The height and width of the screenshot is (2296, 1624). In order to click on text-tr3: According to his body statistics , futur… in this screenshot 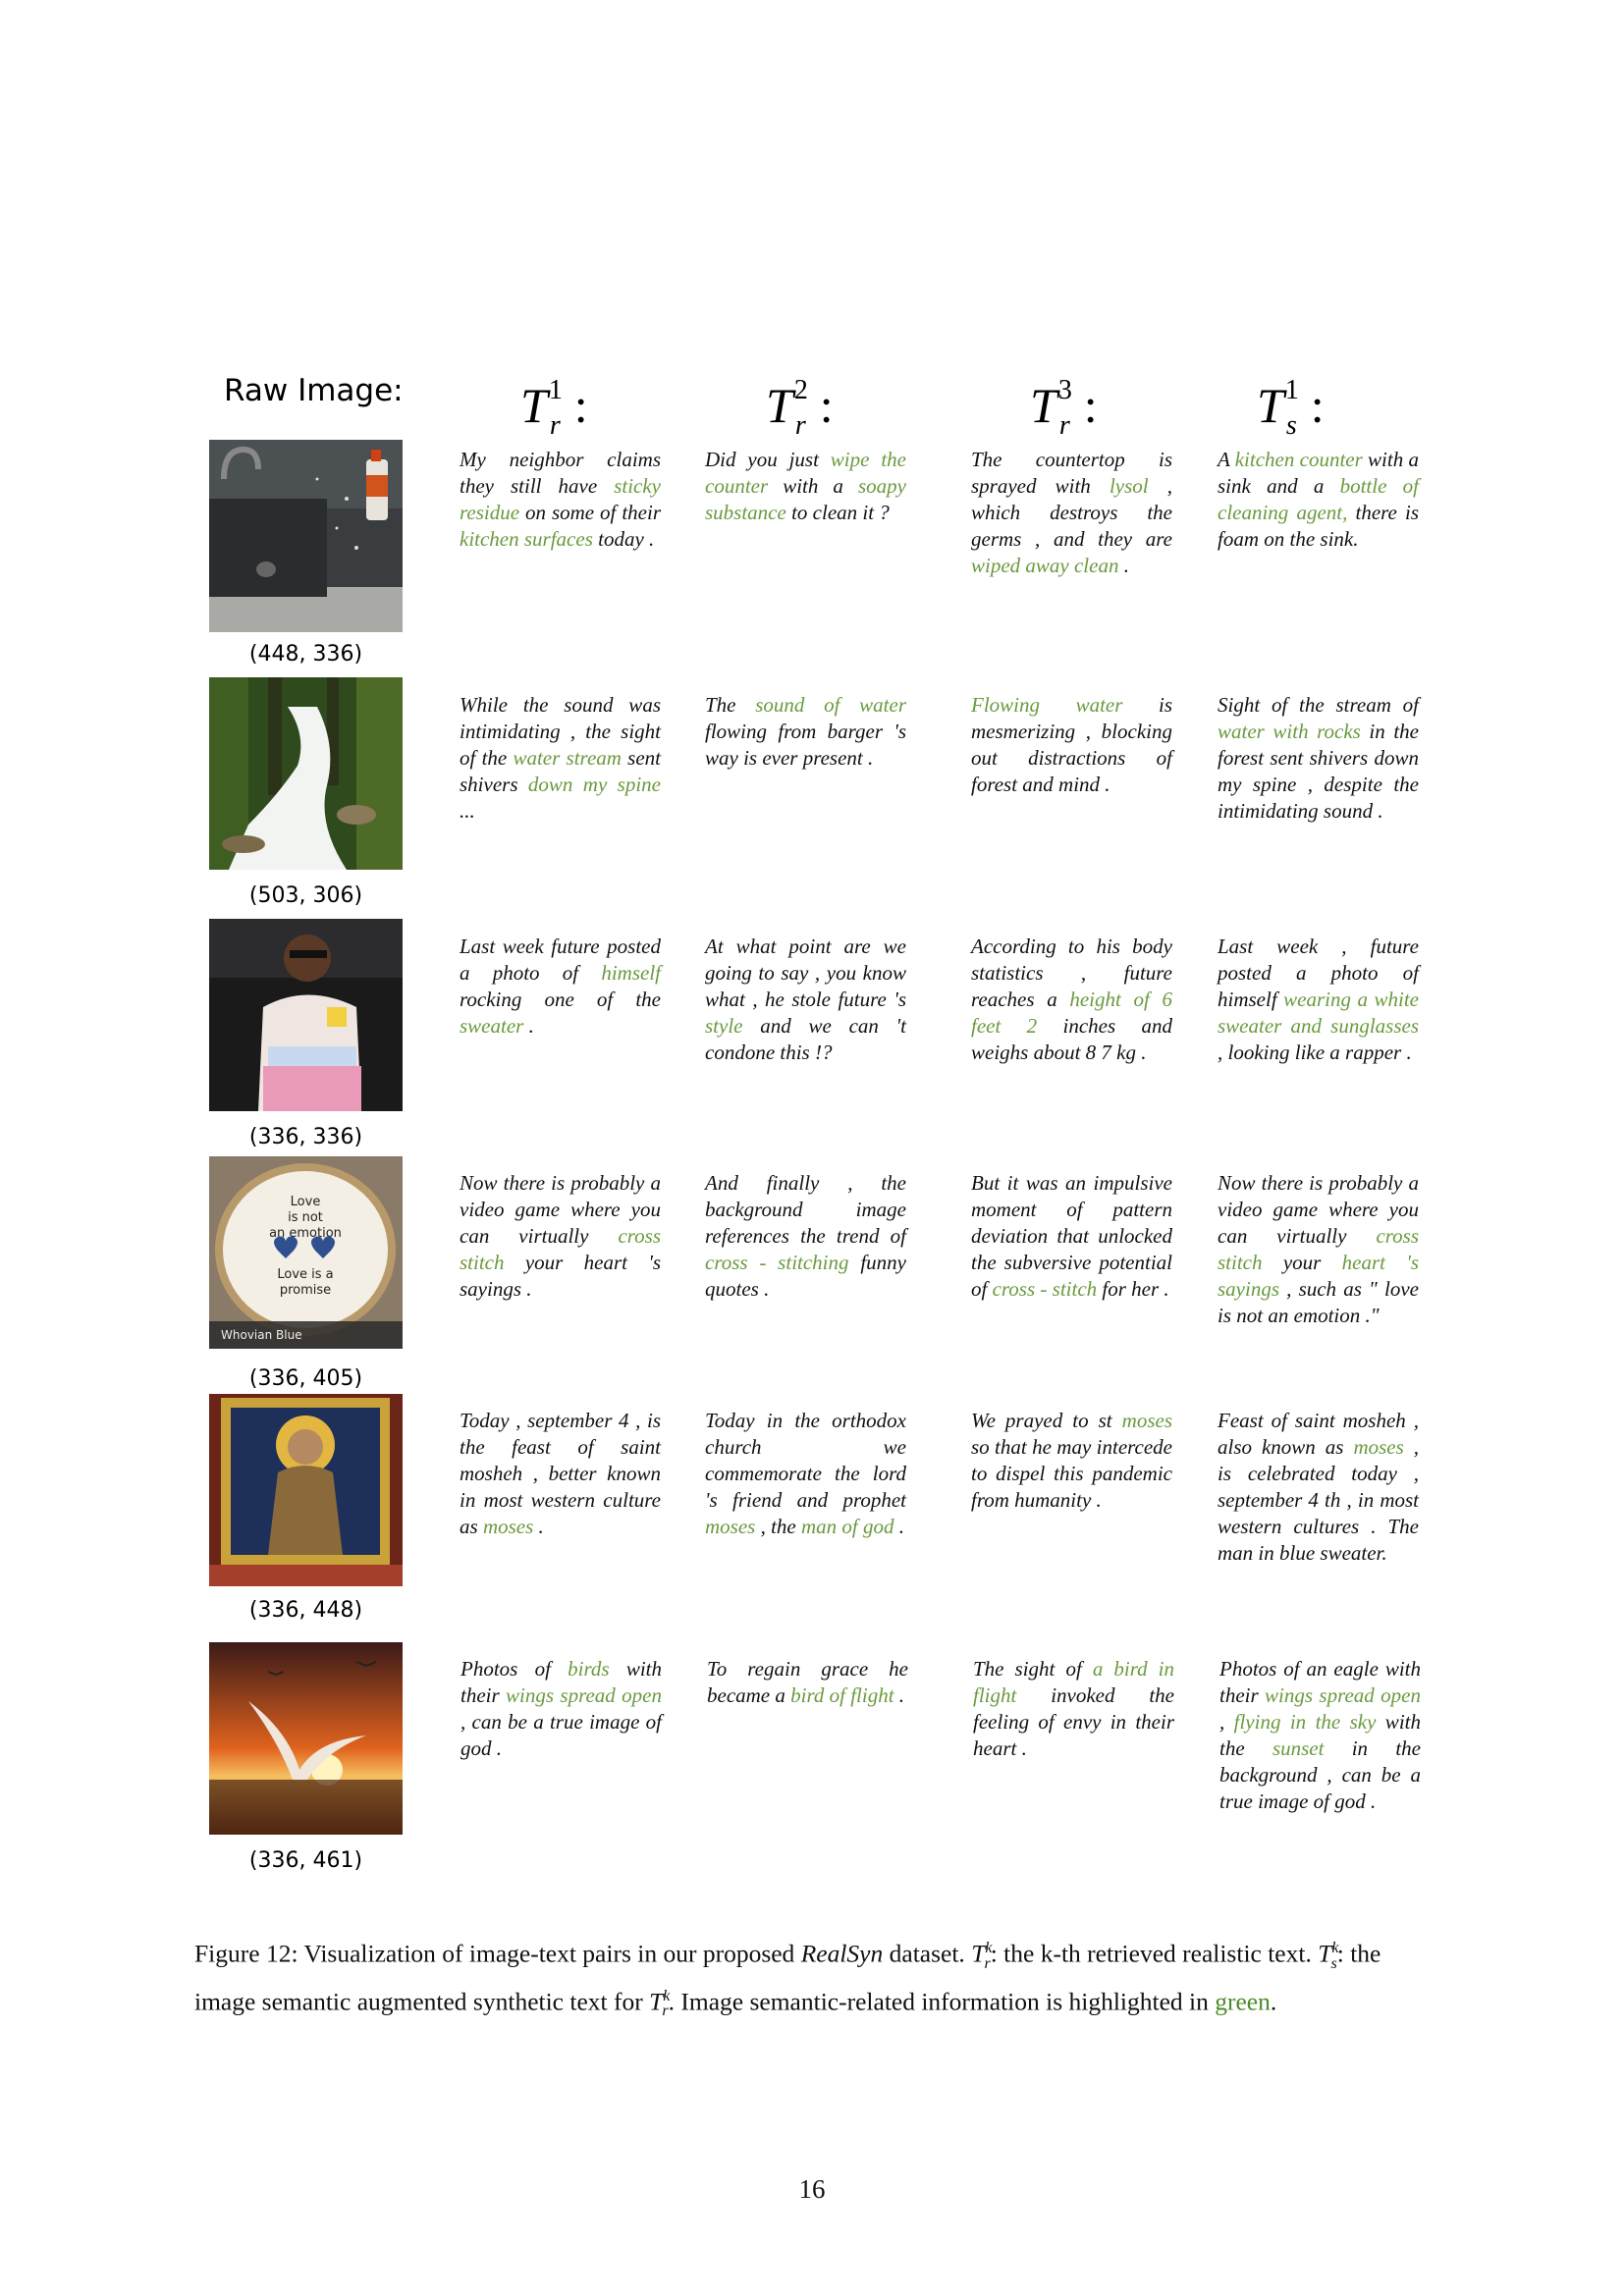, I will do `click(1071, 1000)`.